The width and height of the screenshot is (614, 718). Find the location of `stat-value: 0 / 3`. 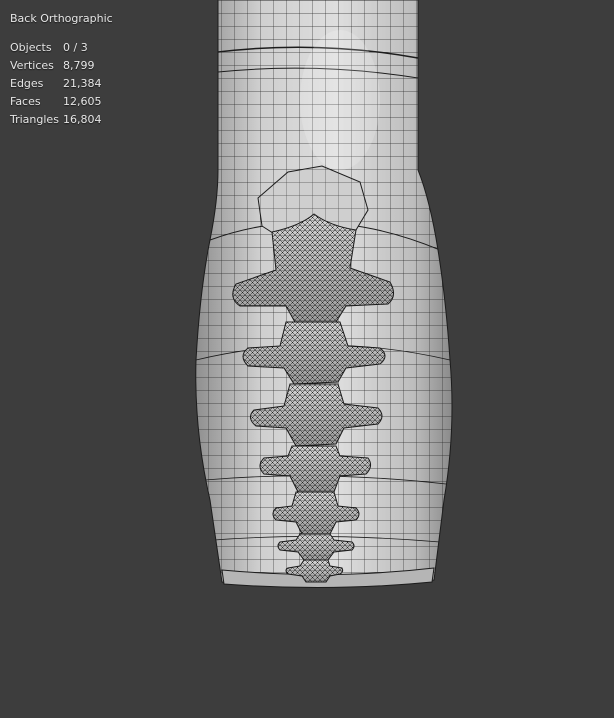

stat-value: 0 / 3 is located at coordinates (75, 47).